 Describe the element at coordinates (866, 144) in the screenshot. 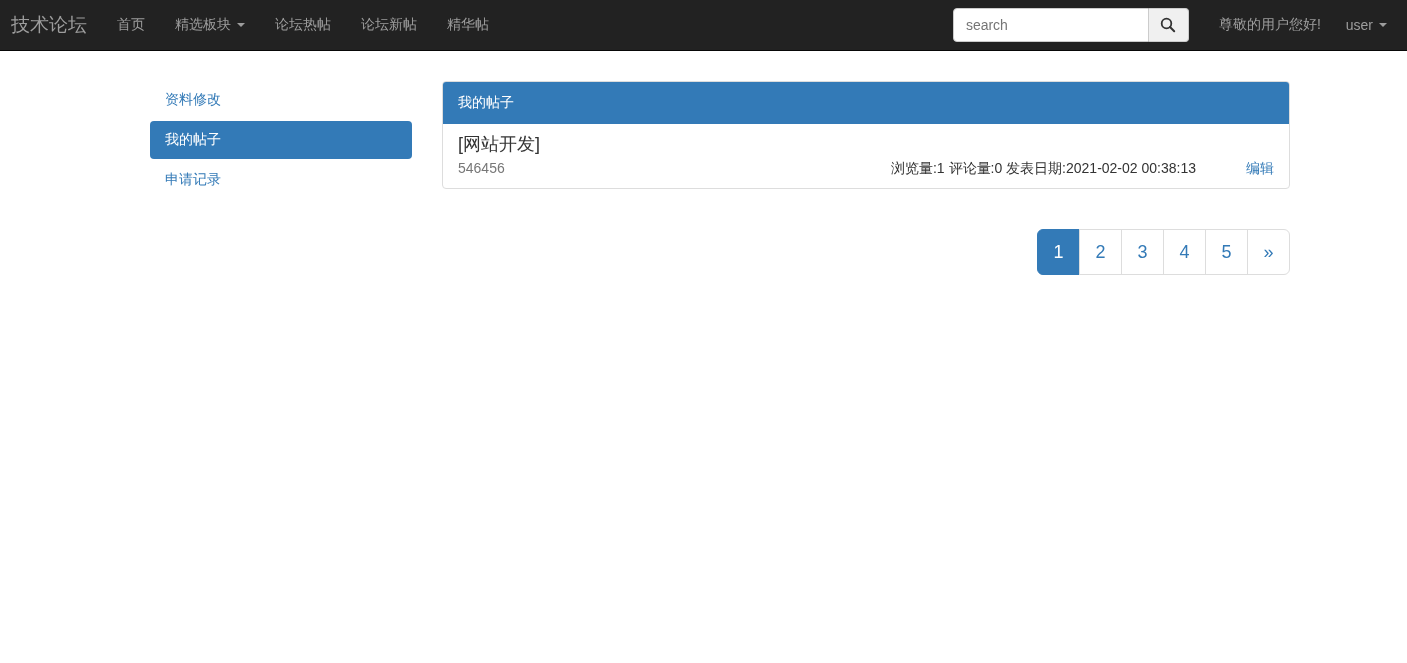

I see `post-title: [网站开发]` at that location.